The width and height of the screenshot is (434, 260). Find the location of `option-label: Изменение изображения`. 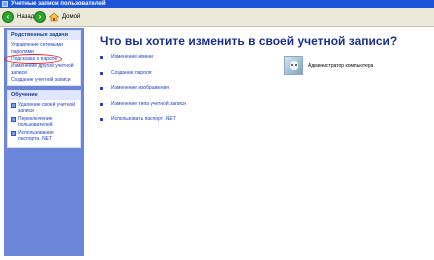

option-label: Изменение изображения is located at coordinates (140, 88).